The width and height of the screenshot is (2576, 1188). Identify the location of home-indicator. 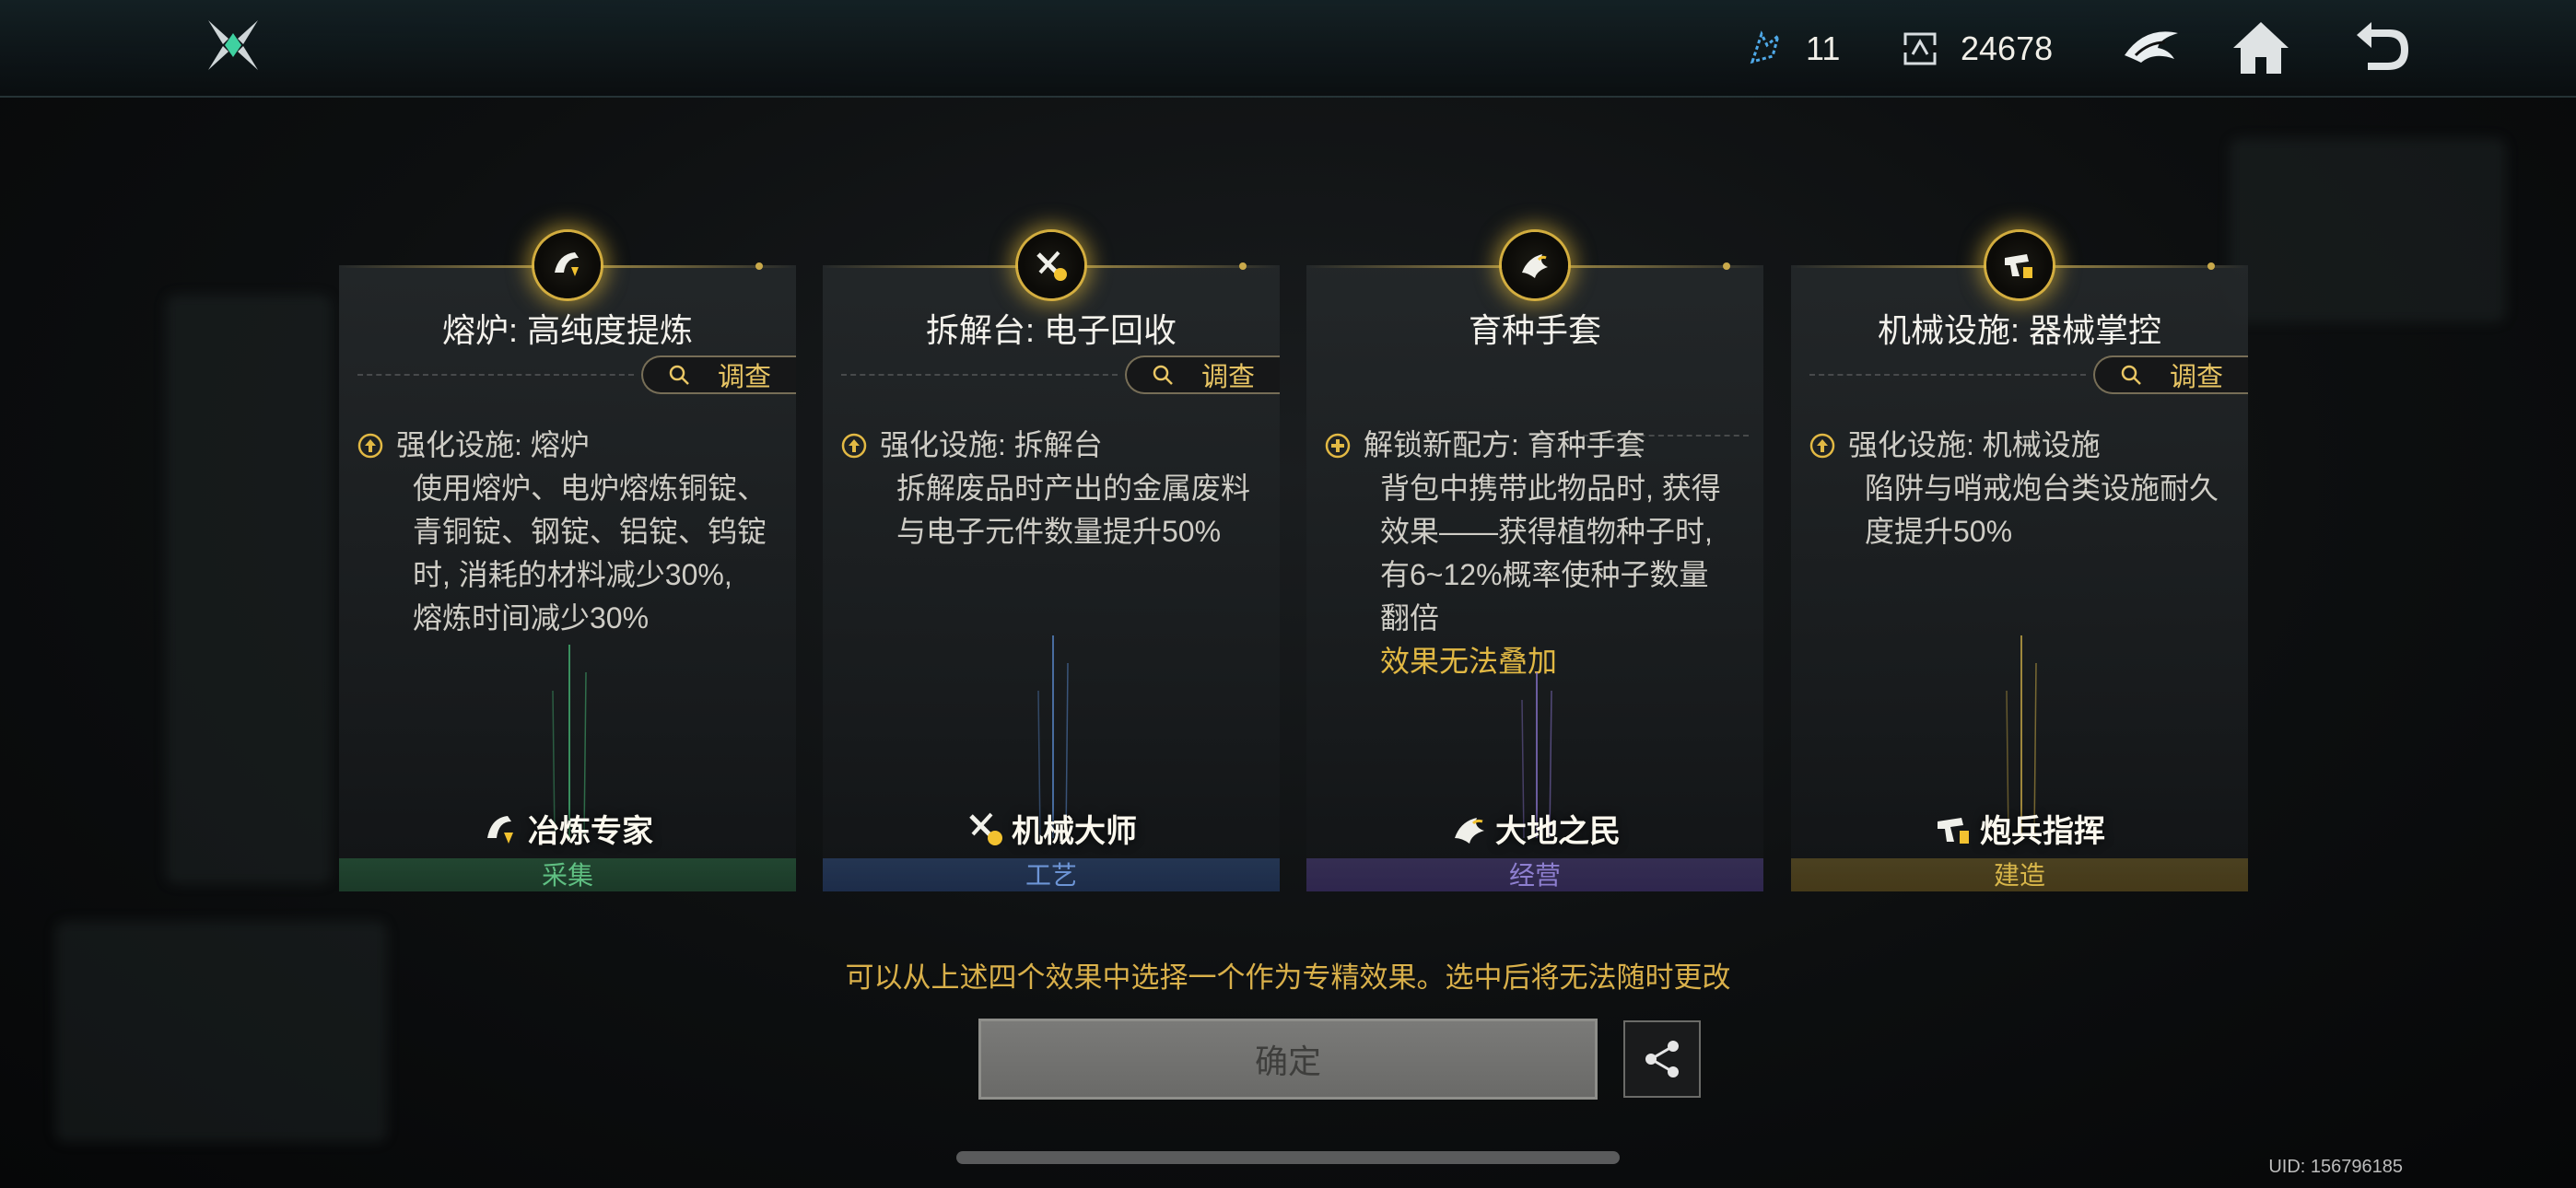
(1288, 1157).